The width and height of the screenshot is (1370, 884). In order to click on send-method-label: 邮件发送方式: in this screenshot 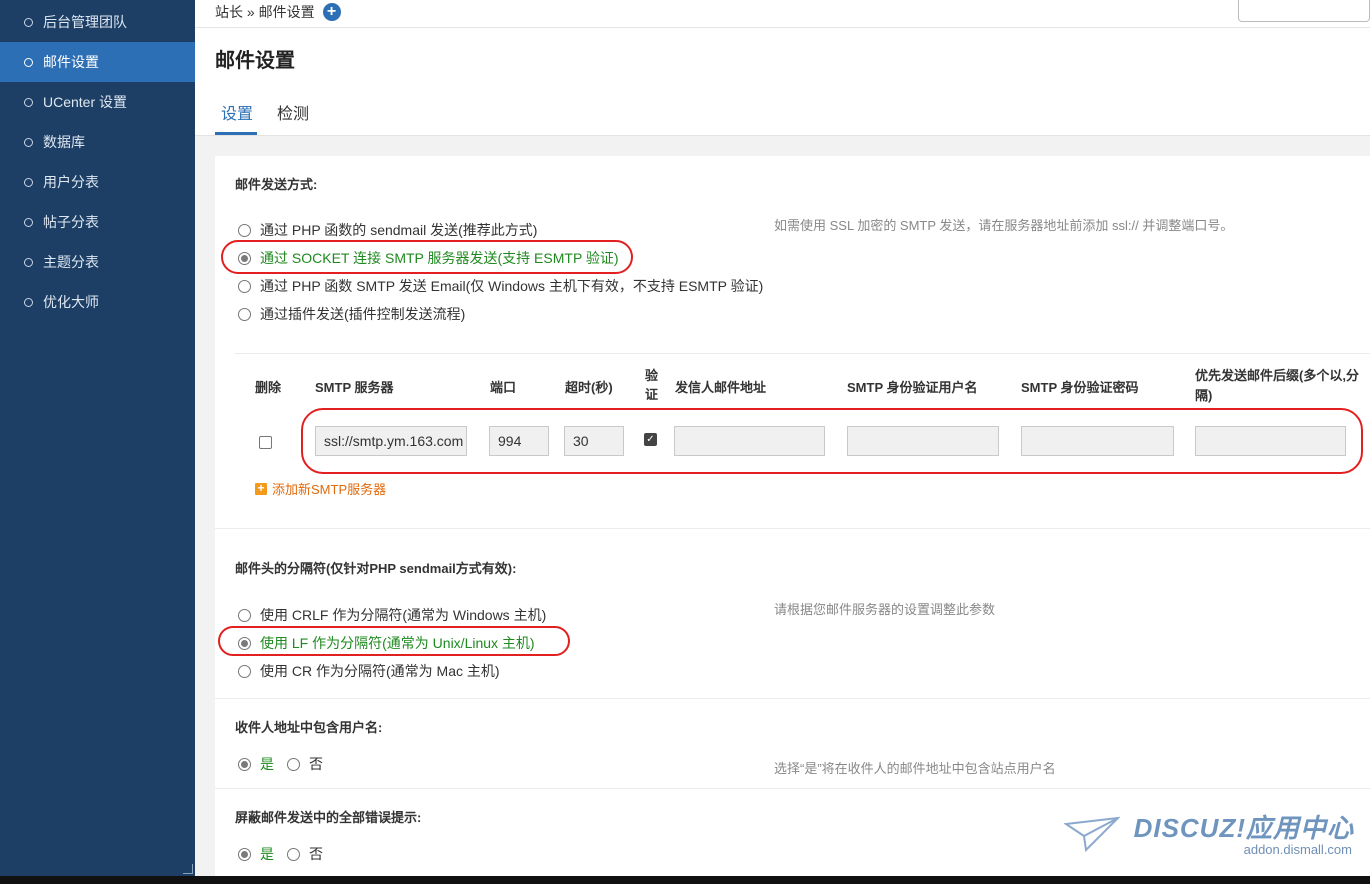, I will do `click(276, 184)`.